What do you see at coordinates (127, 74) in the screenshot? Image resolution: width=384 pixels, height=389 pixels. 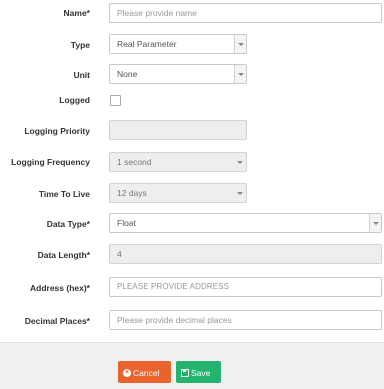 I see `unit-select-value: None` at bounding box center [127, 74].